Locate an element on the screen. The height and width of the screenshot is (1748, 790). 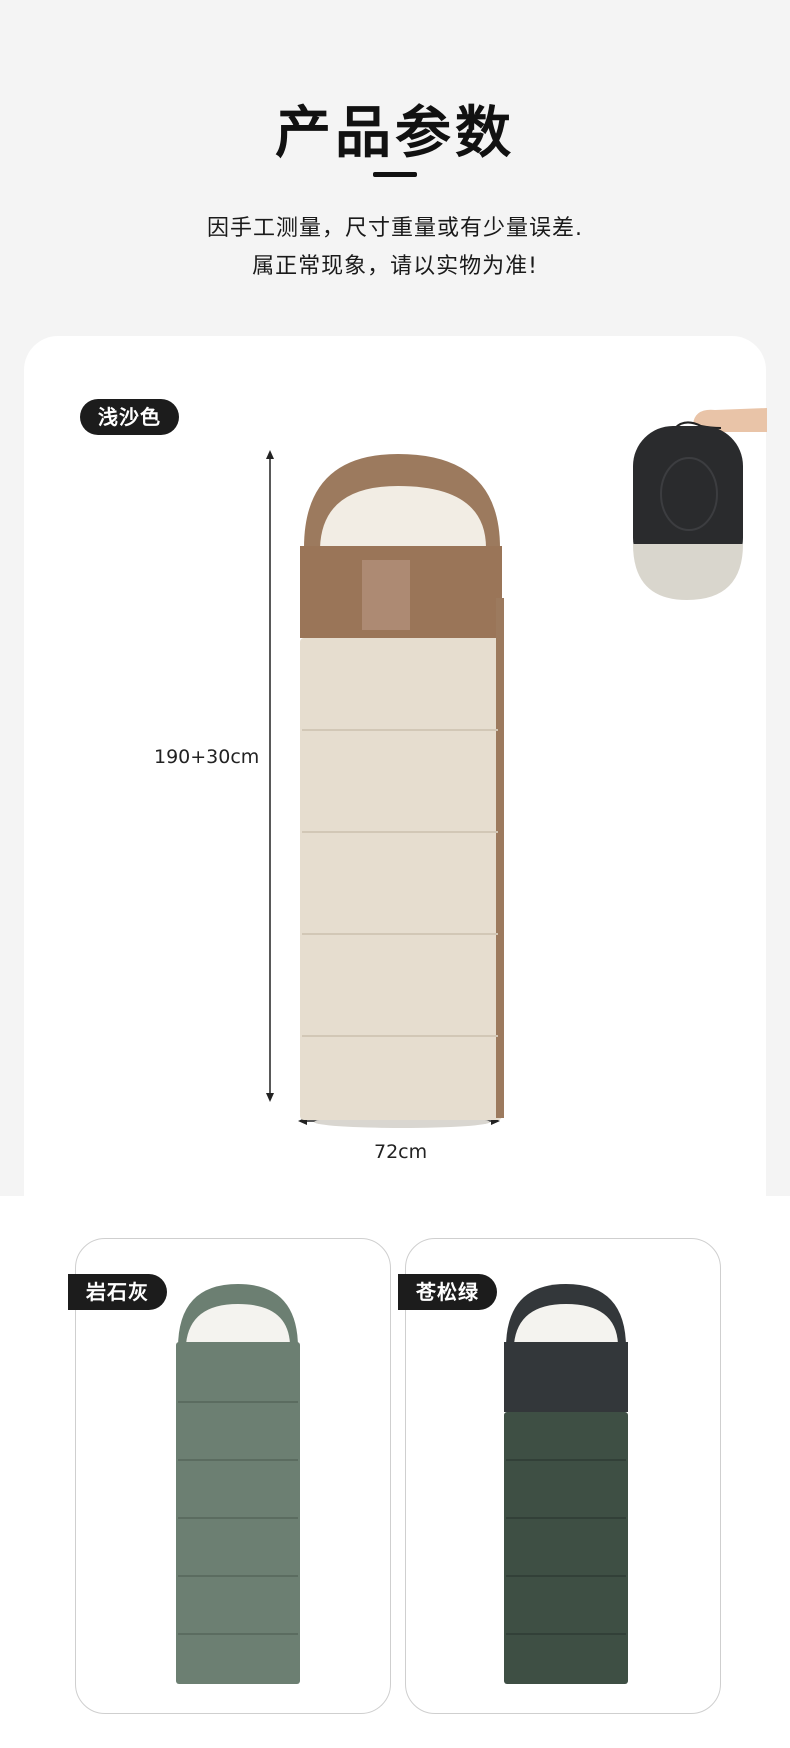
storage-bag-image is located at coordinates (700, 504).